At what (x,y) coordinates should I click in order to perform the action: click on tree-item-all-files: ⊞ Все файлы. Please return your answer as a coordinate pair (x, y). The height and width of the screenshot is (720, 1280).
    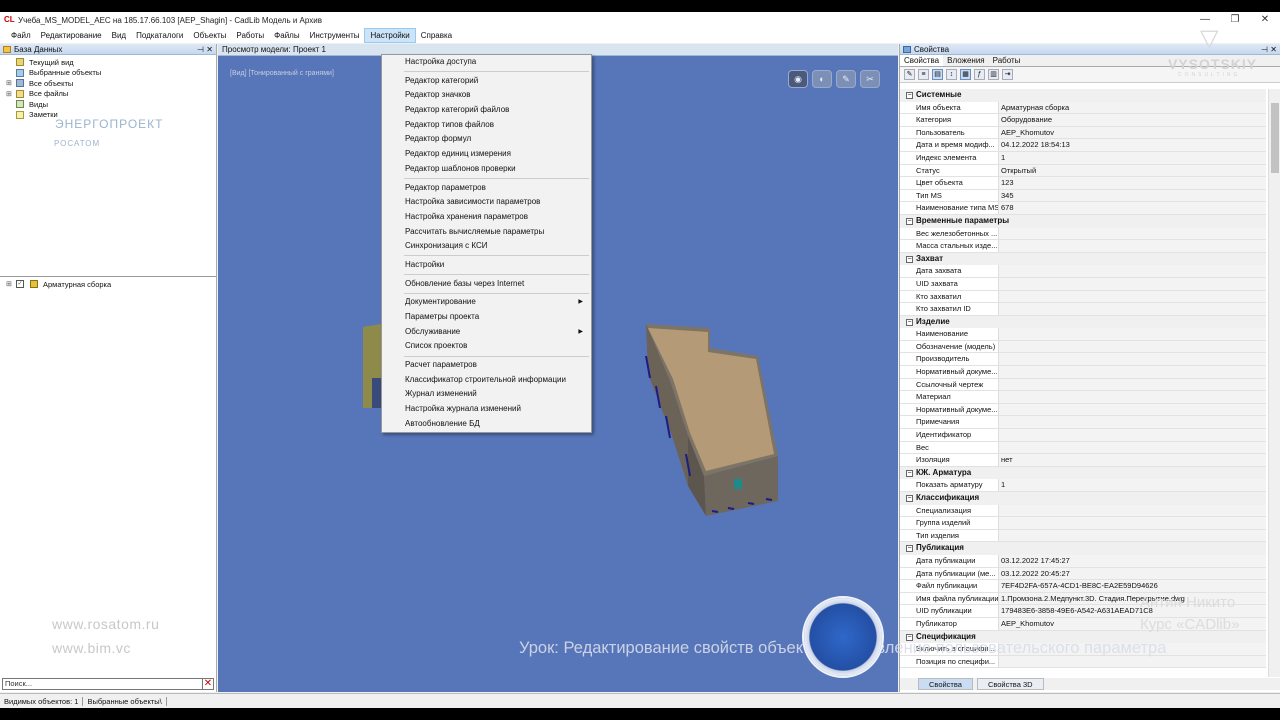
    Looking at the image, I should click on (108, 94).